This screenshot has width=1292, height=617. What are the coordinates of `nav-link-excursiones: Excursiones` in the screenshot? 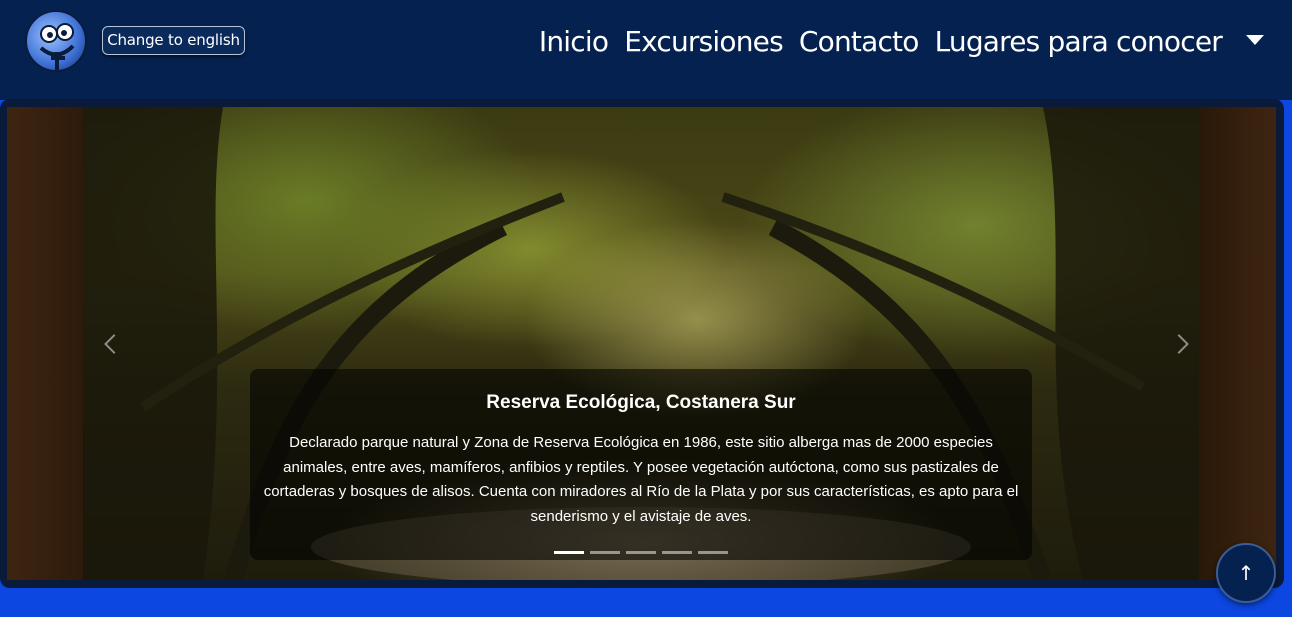 It's located at (703, 42).